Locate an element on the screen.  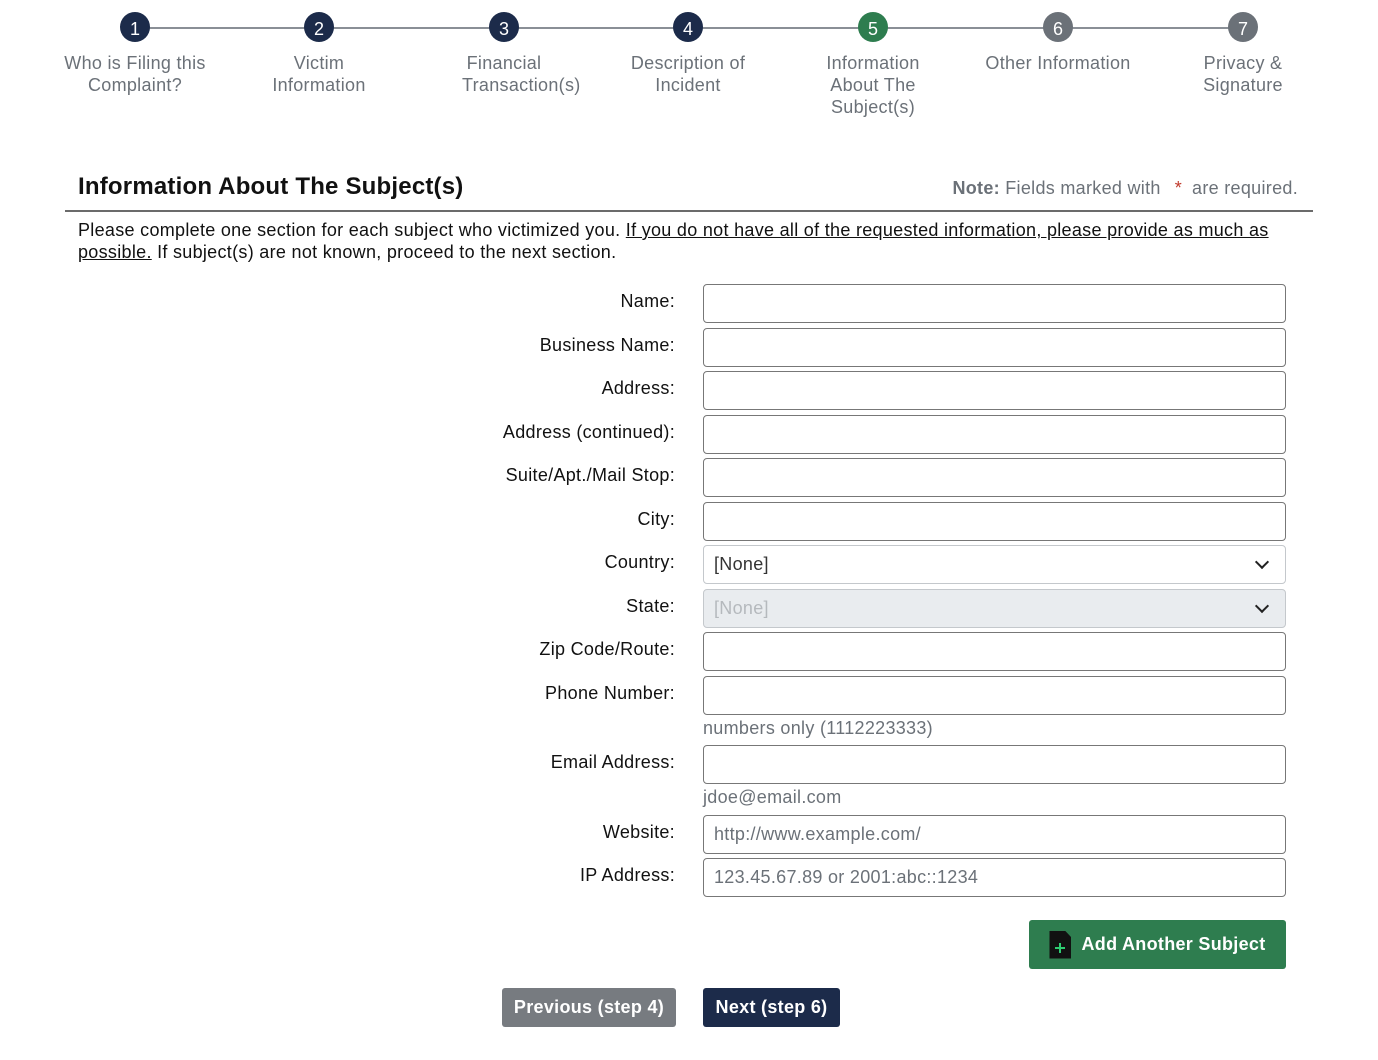
ip-row: IP Address: is located at coordinates (689, 878).